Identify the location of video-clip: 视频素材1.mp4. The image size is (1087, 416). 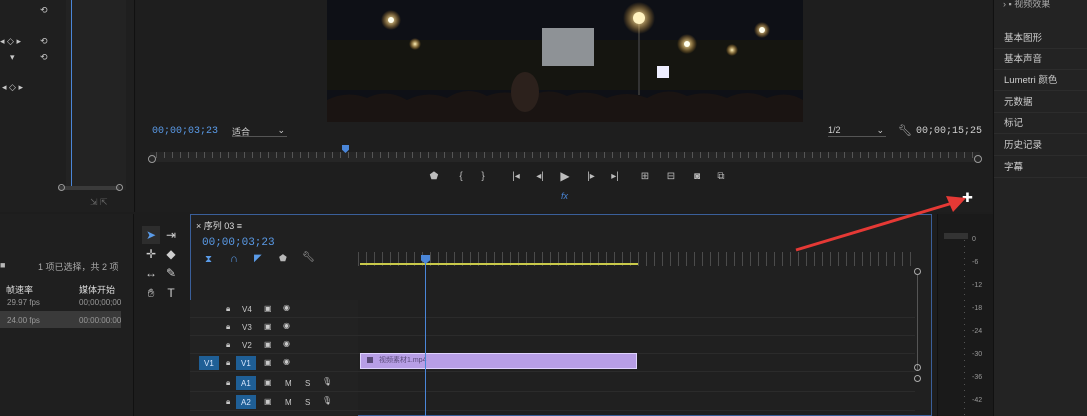
(498, 361).